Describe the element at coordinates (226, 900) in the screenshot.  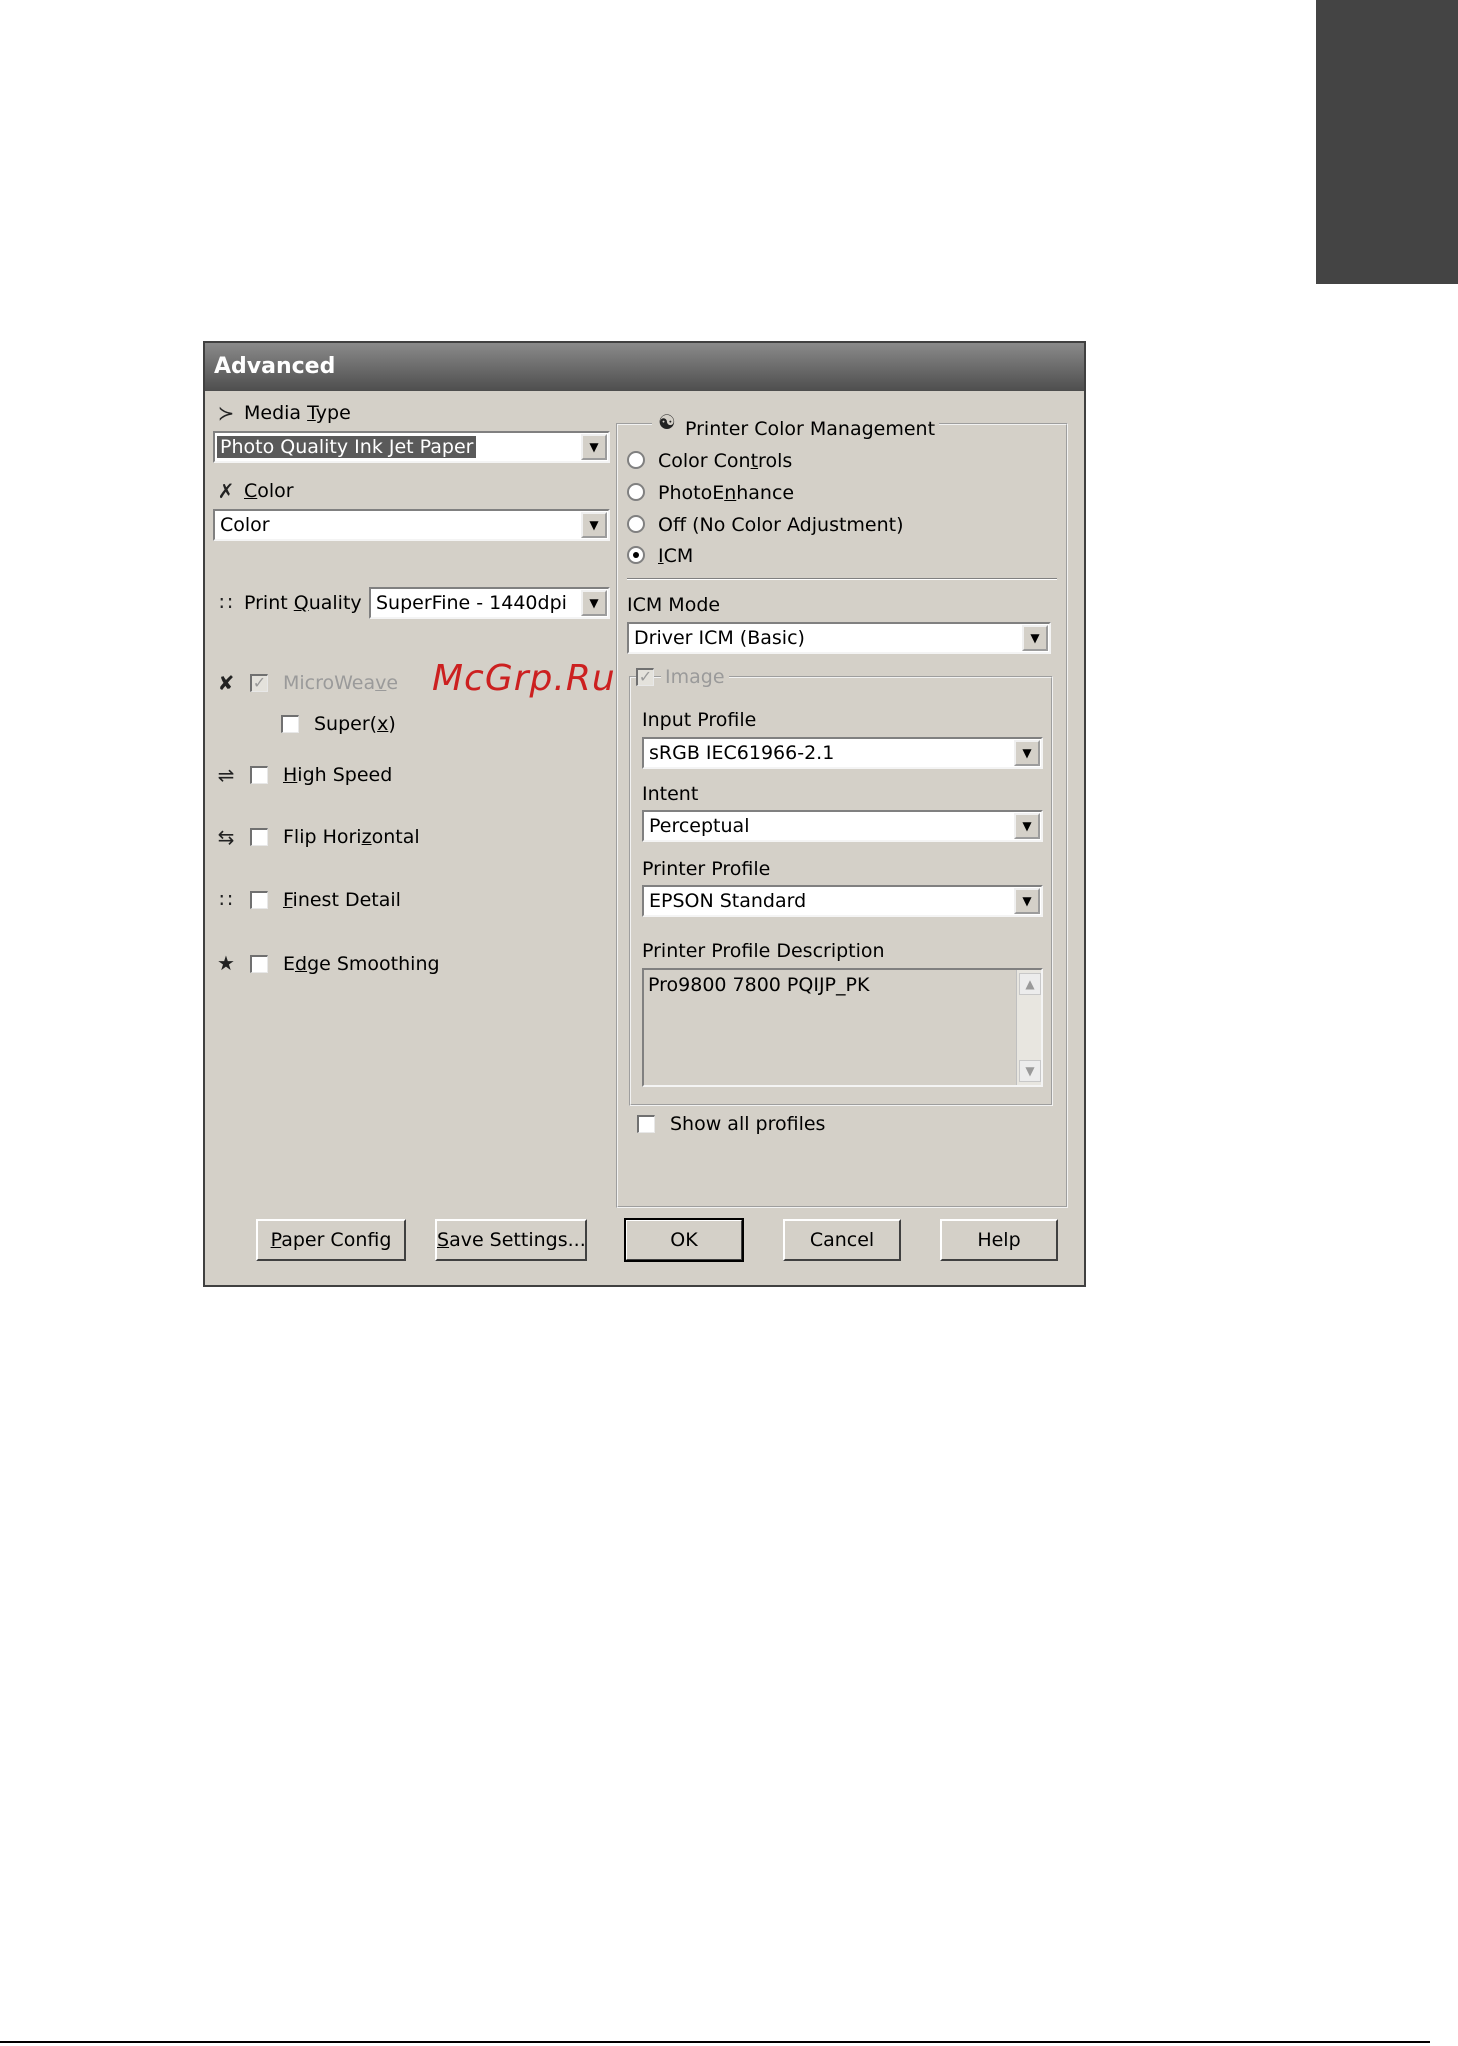
I see `finest-detail-icon: ∷` at that location.